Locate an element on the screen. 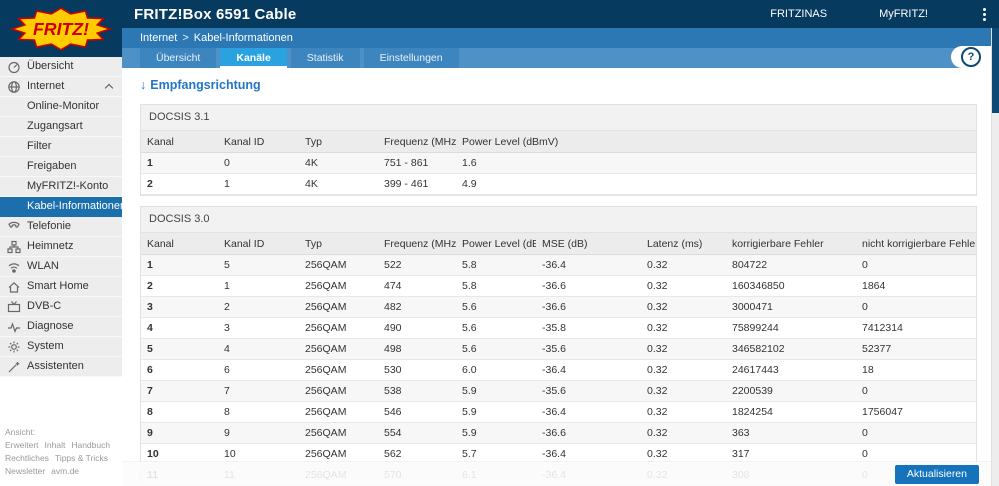 The image size is (999, 486). sidebar-item-uebersicht: Übersicht is located at coordinates (61, 67).